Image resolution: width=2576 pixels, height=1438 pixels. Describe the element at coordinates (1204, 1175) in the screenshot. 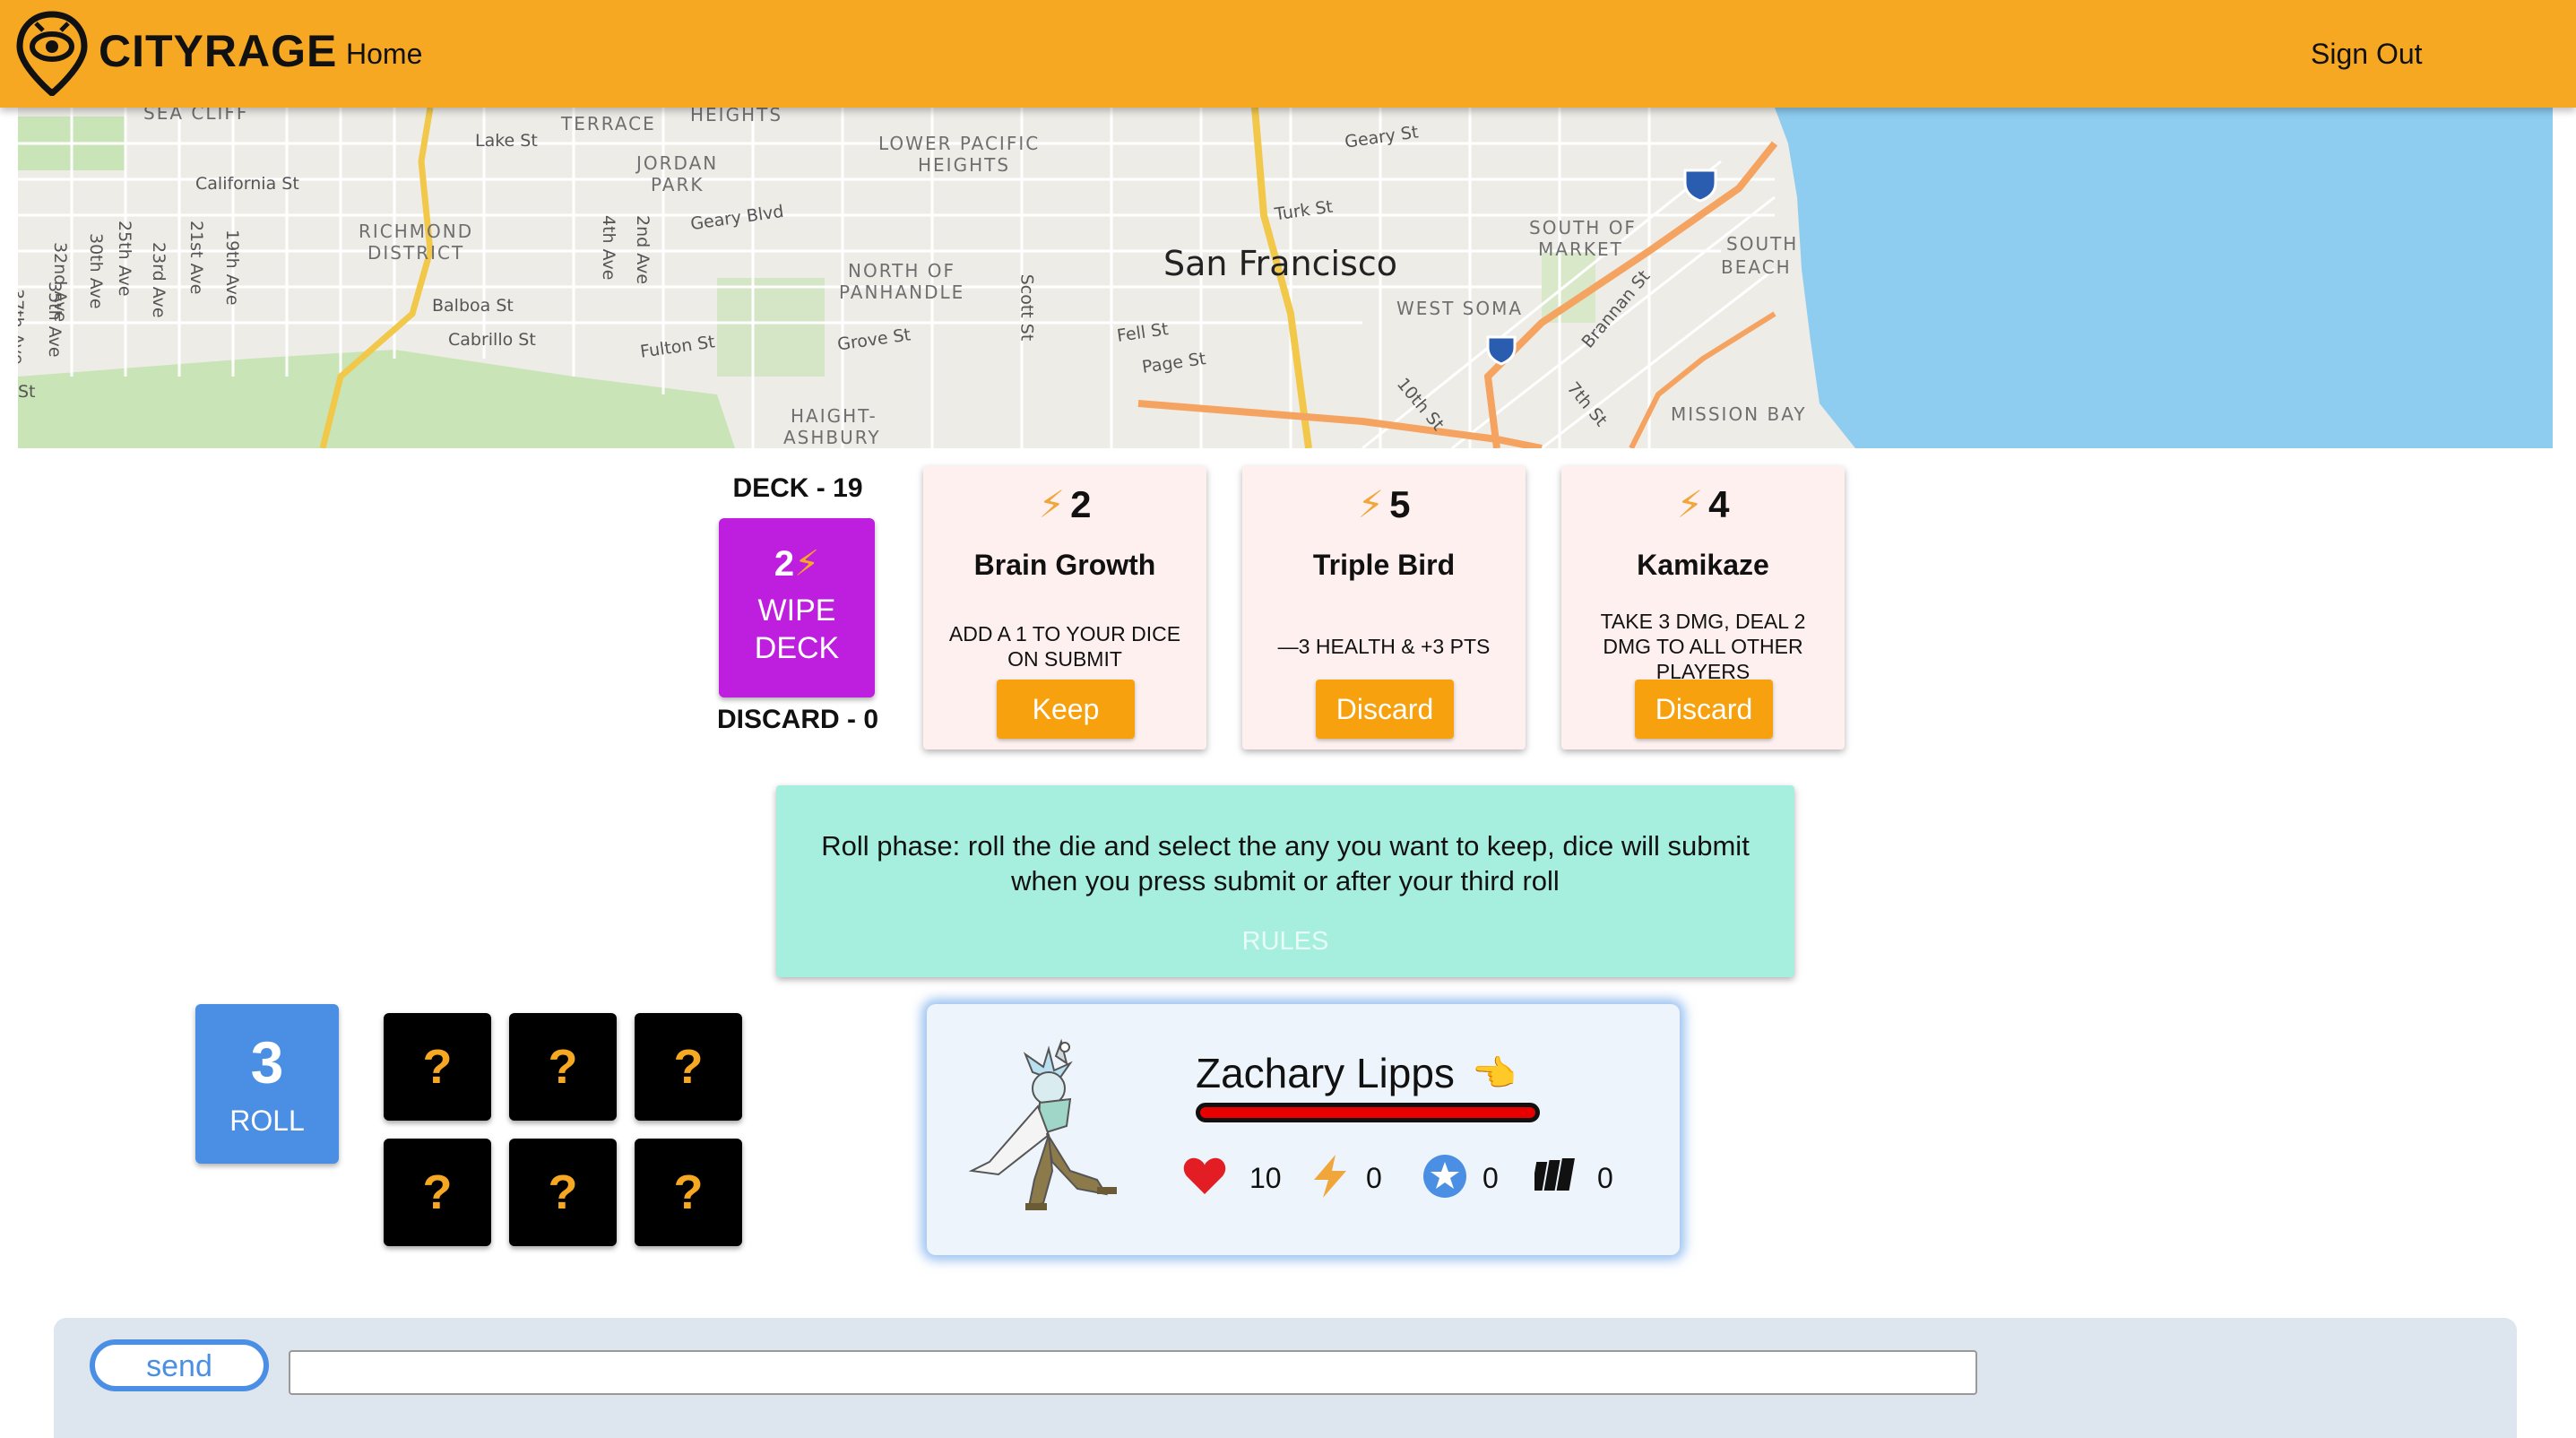

I see `heart-icon` at that location.